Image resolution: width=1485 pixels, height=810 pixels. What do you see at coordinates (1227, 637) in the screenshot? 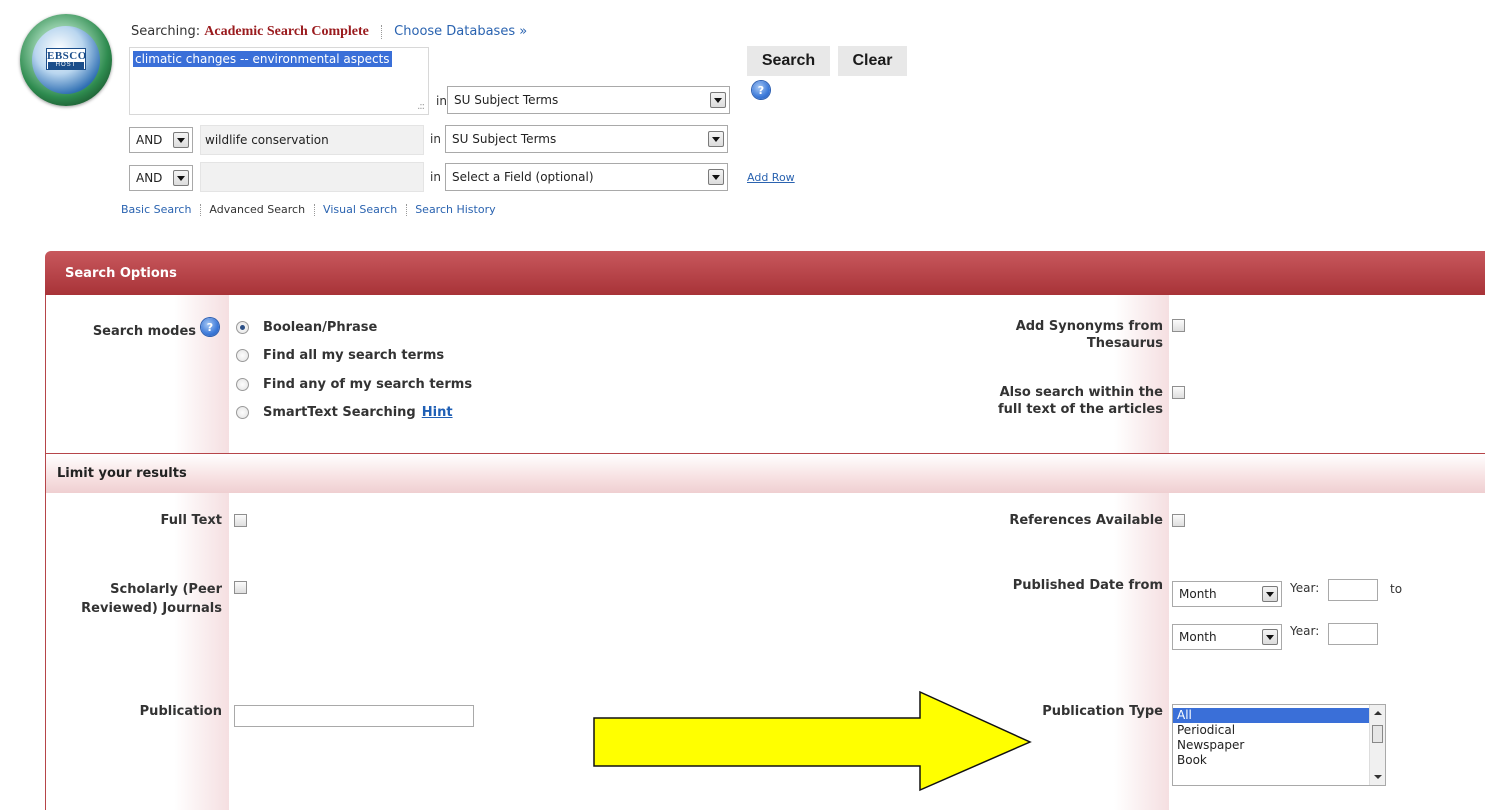
I see `date-to-month-select: Month` at bounding box center [1227, 637].